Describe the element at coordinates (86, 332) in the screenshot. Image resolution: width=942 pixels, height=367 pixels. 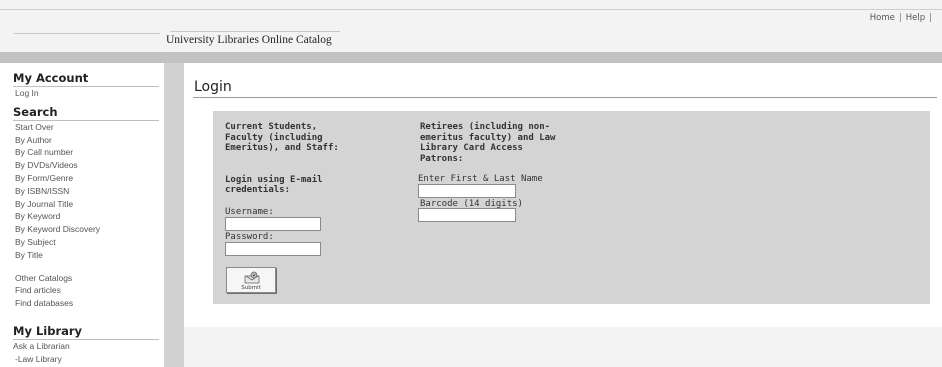
I see `sidebar-heading-my-library: My Library` at that location.